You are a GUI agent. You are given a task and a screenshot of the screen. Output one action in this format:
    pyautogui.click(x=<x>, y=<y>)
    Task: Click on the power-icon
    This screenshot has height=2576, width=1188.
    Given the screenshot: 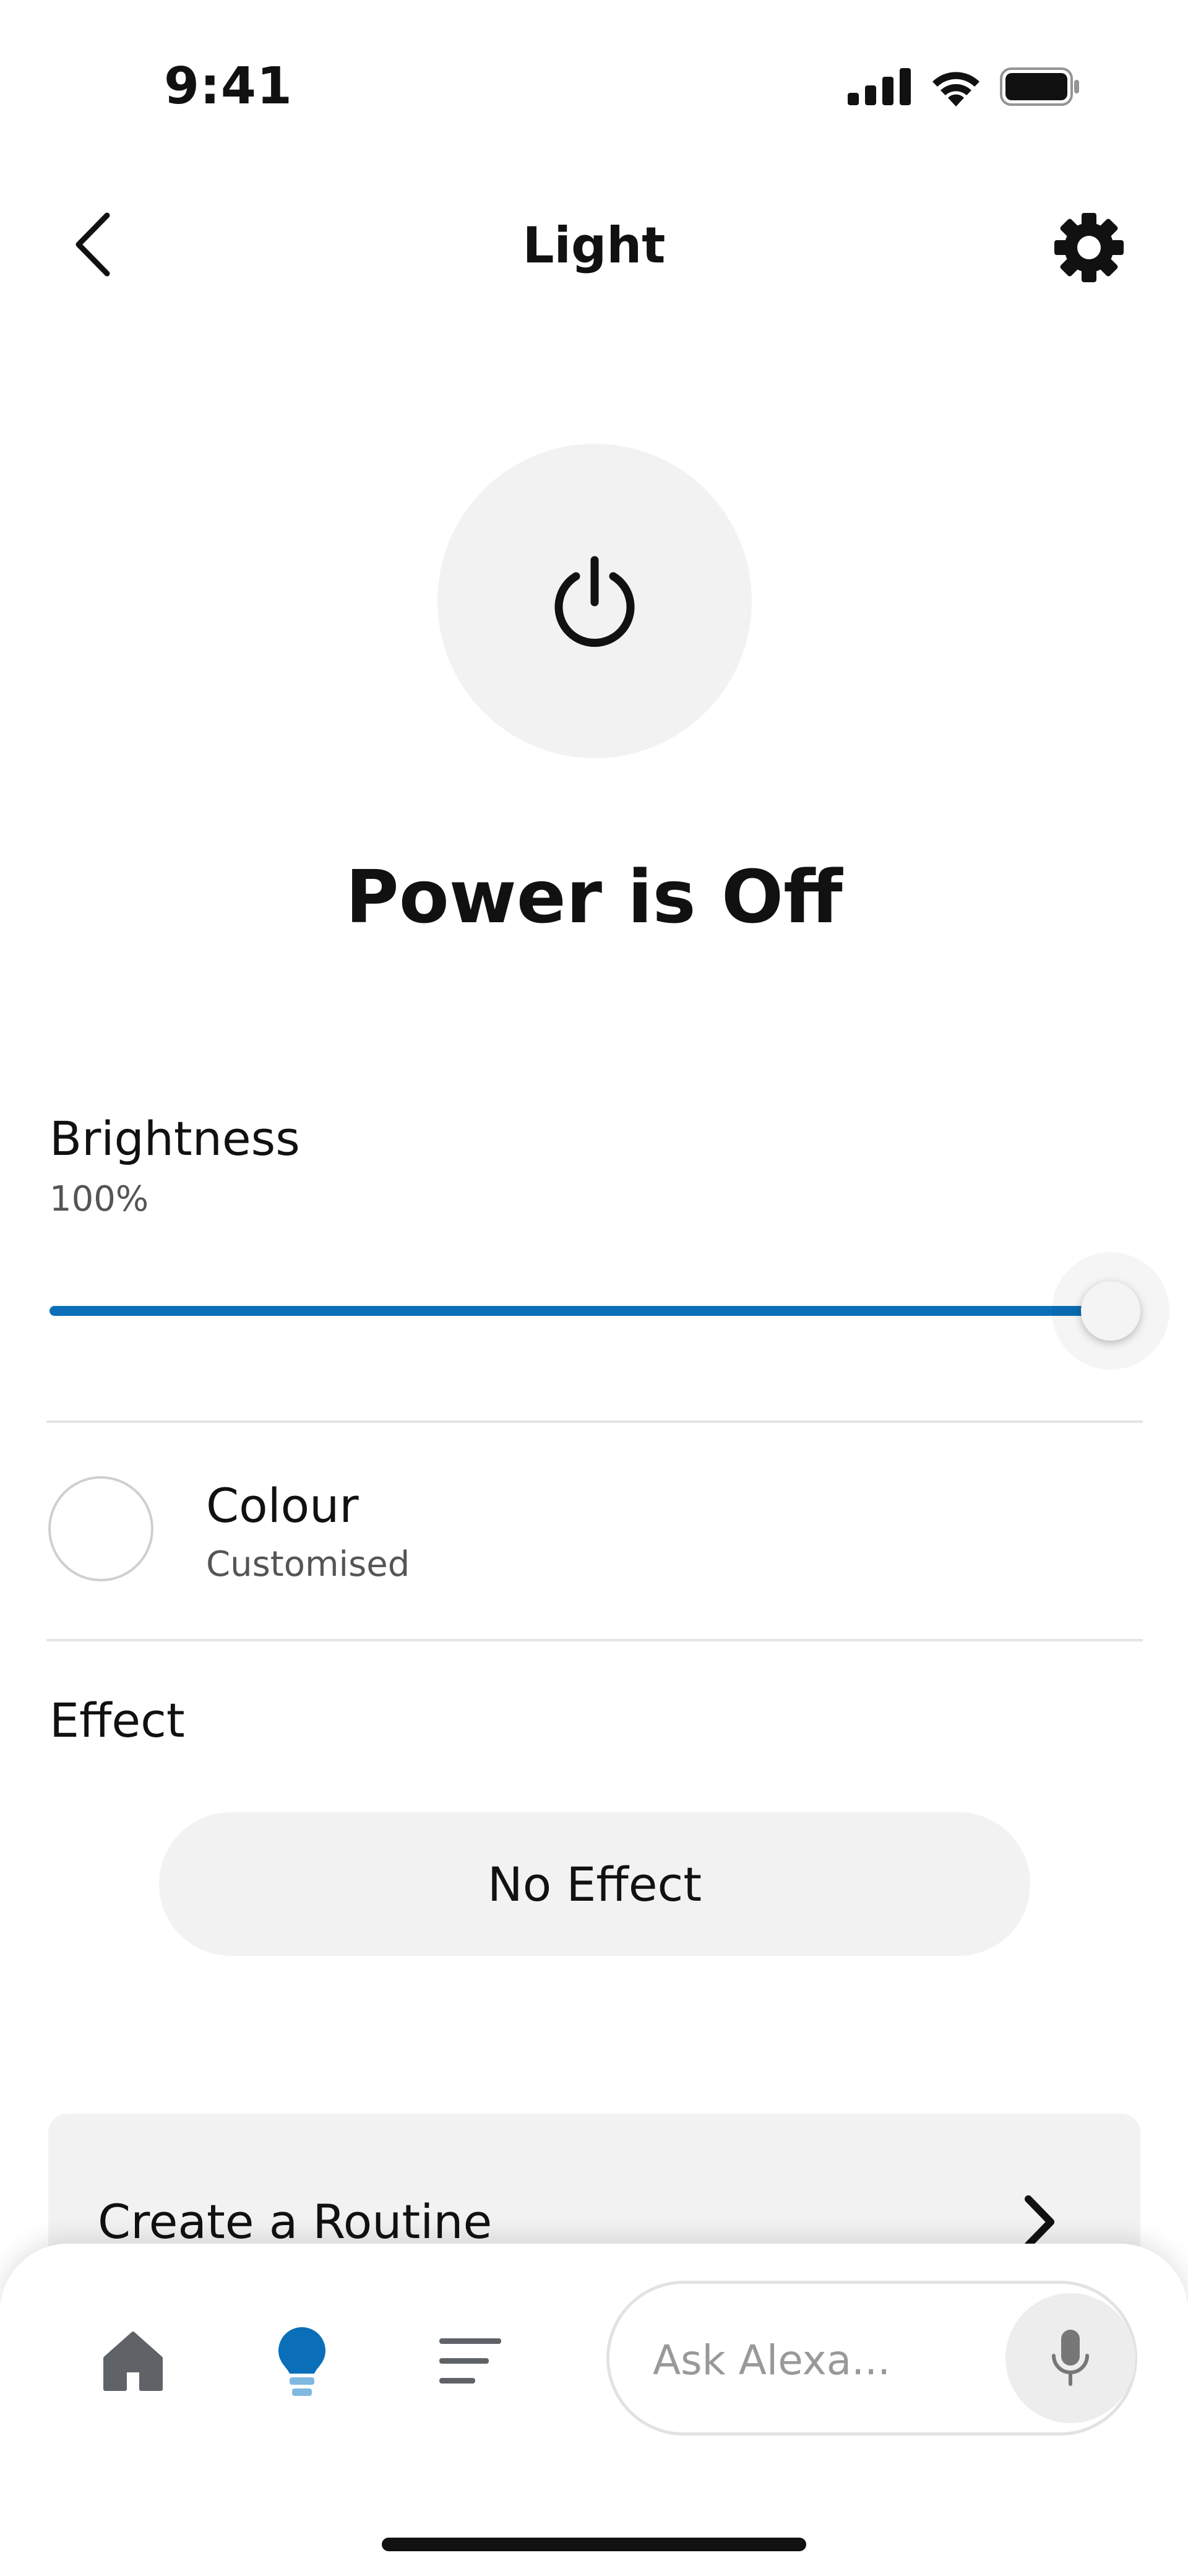 What is the action you would take?
    pyautogui.click(x=594, y=601)
    